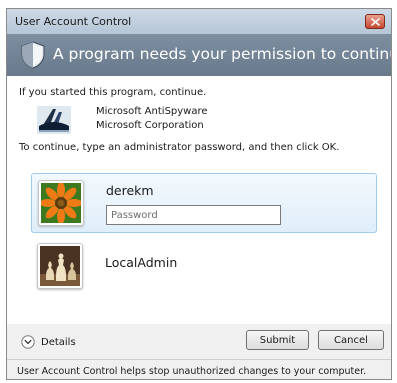 The width and height of the screenshot is (397, 383). I want to click on close-button, so click(375, 21).